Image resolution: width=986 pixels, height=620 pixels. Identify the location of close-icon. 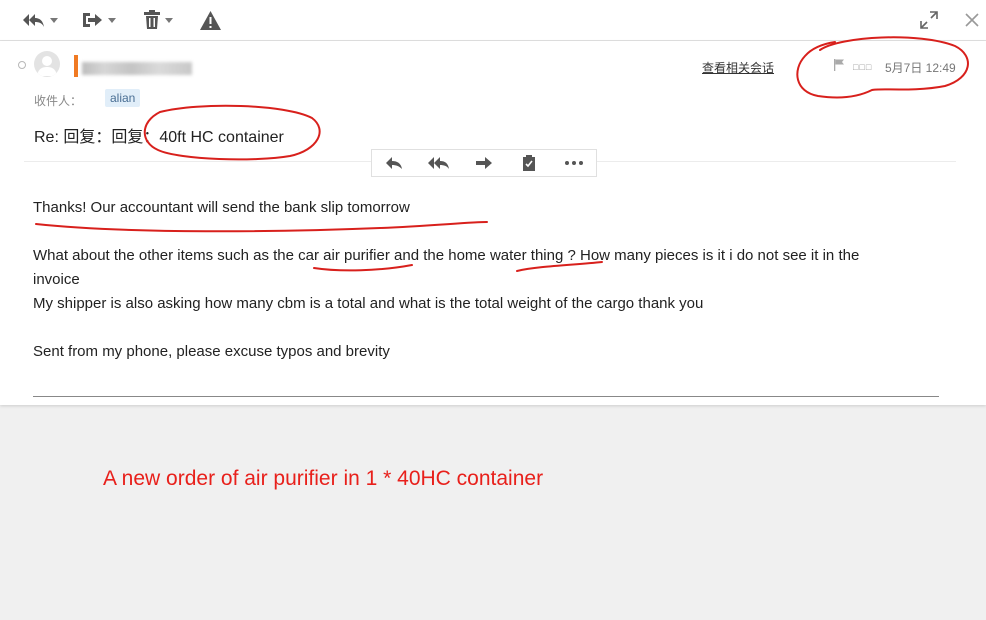
(972, 20).